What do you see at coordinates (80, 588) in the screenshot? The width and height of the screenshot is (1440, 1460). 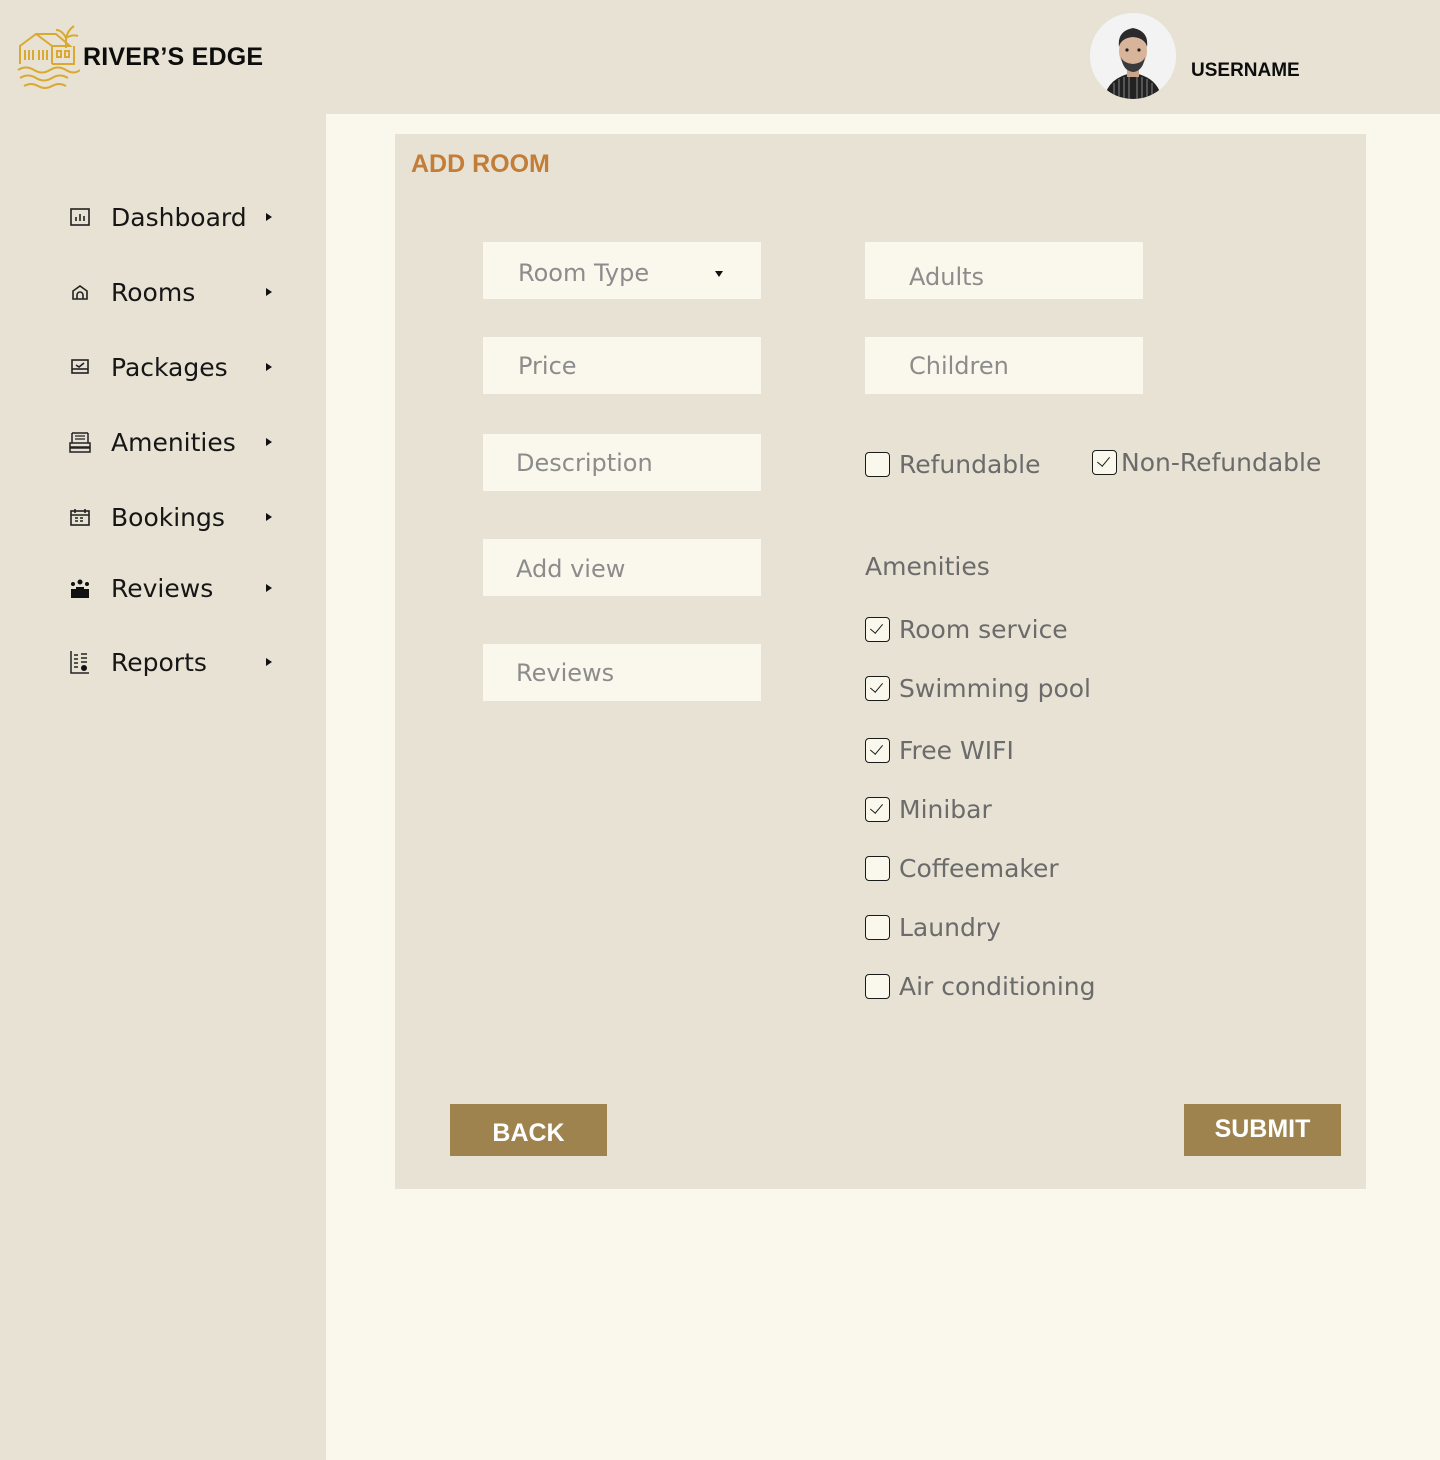 I see `reviews-icon` at bounding box center [80, 588].